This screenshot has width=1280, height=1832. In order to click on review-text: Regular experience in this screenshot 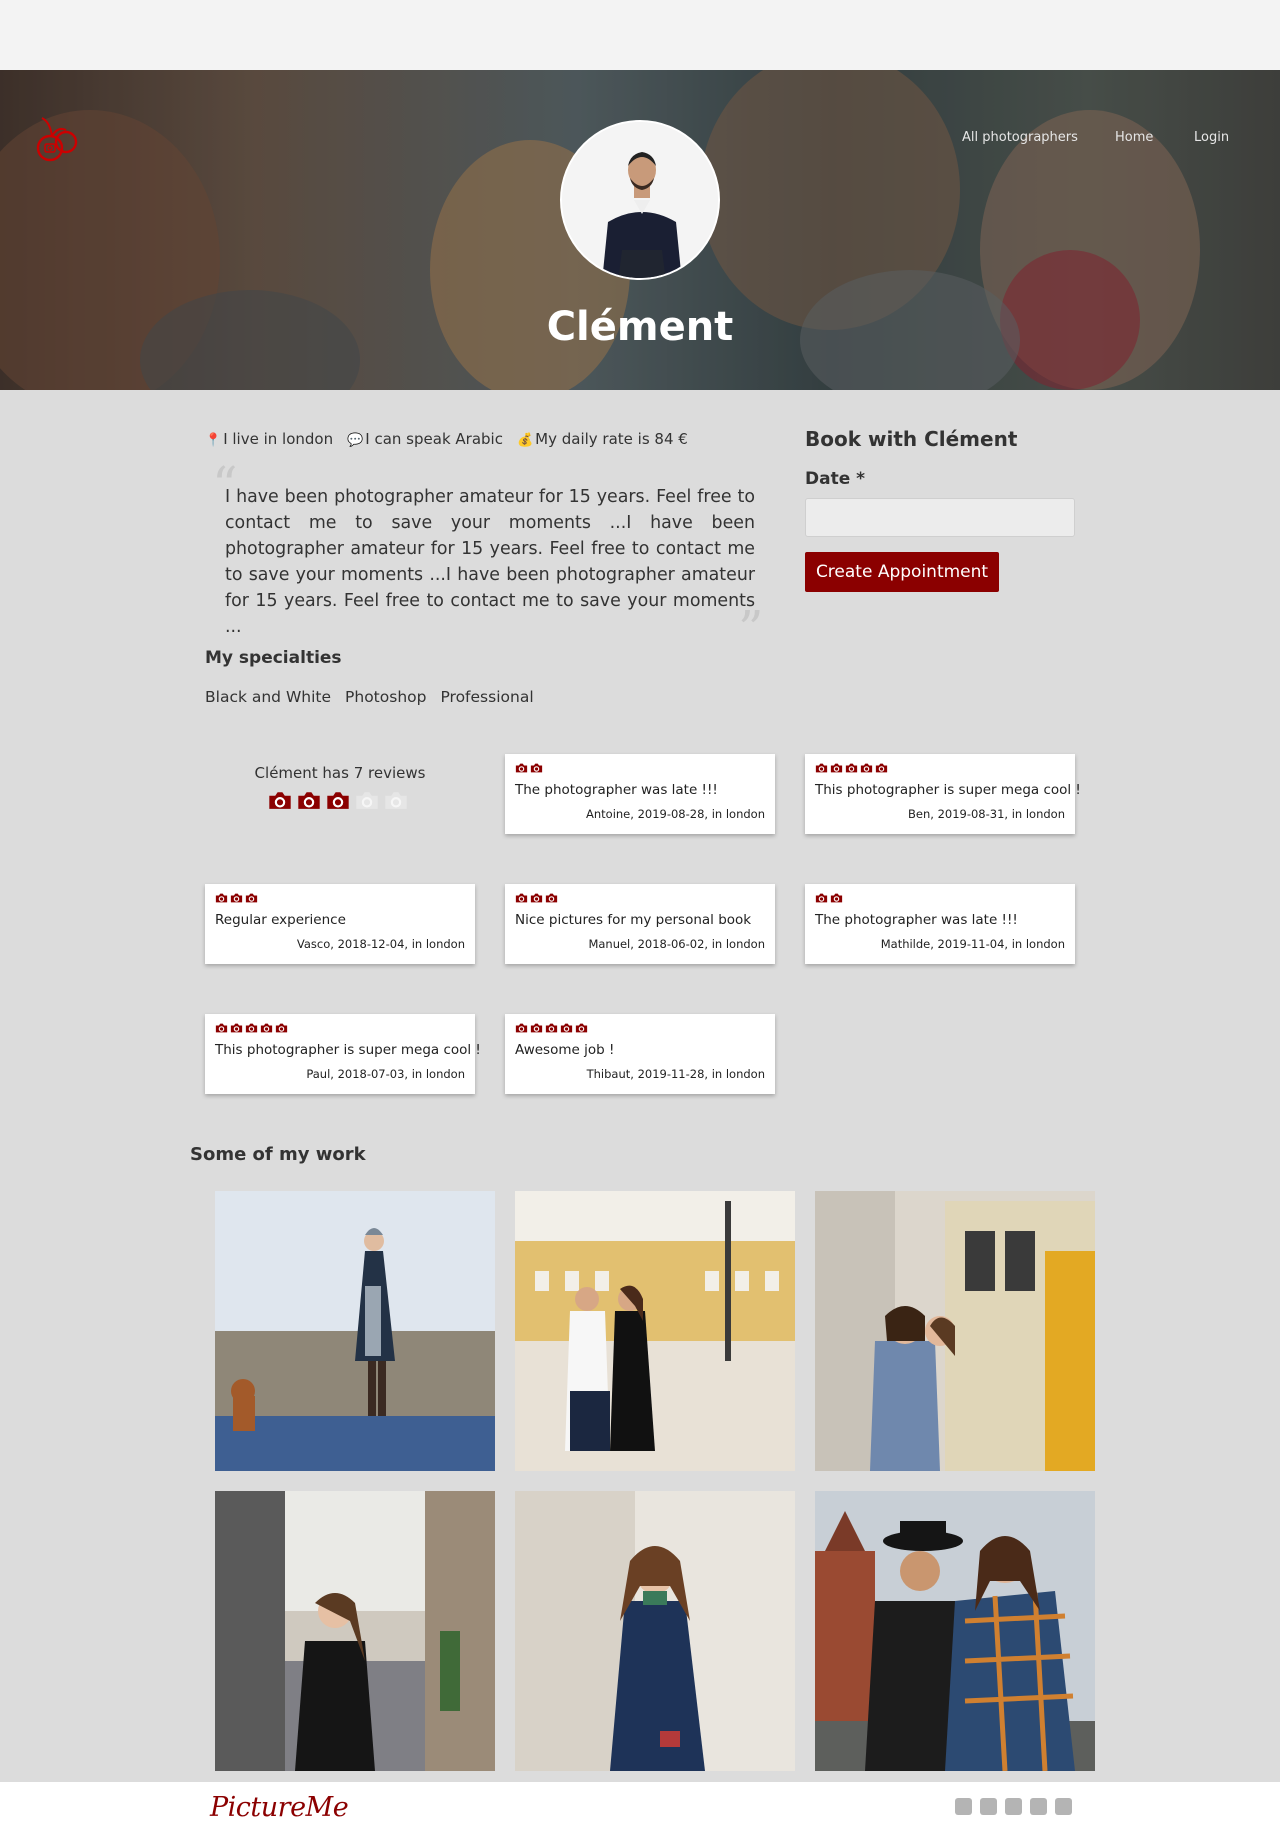, I will do `click(280, 920)`.